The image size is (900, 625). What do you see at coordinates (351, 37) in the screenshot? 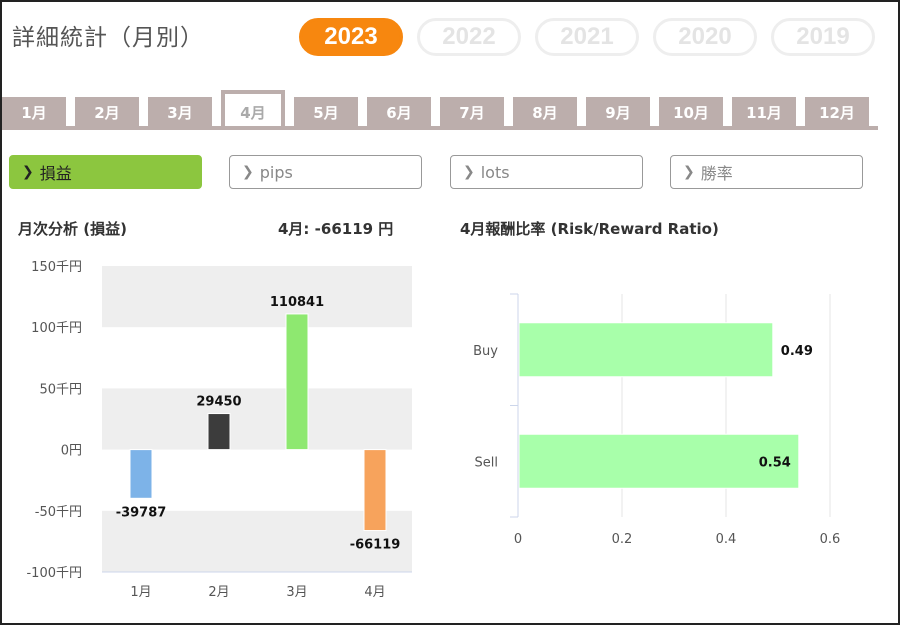
I see `year-tab-2023: 2023` at bounding box center [351, 37].